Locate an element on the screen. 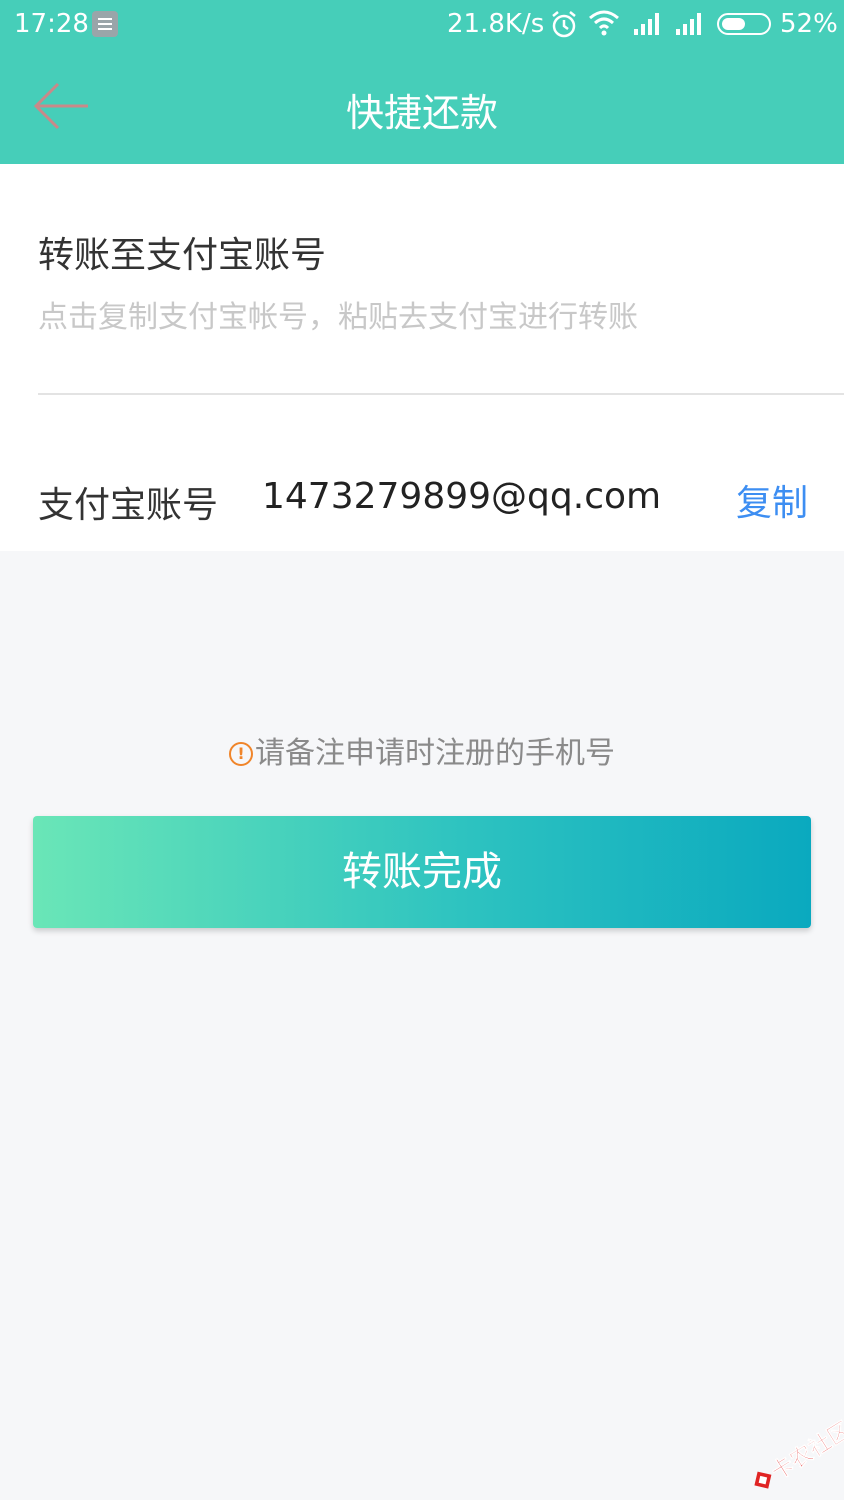 Image resolution: width=844 pixels, height=1500 pixels. app-header: 17:28 21.8K/s 52% 快捷还款 is located at coordinates (422, 82).